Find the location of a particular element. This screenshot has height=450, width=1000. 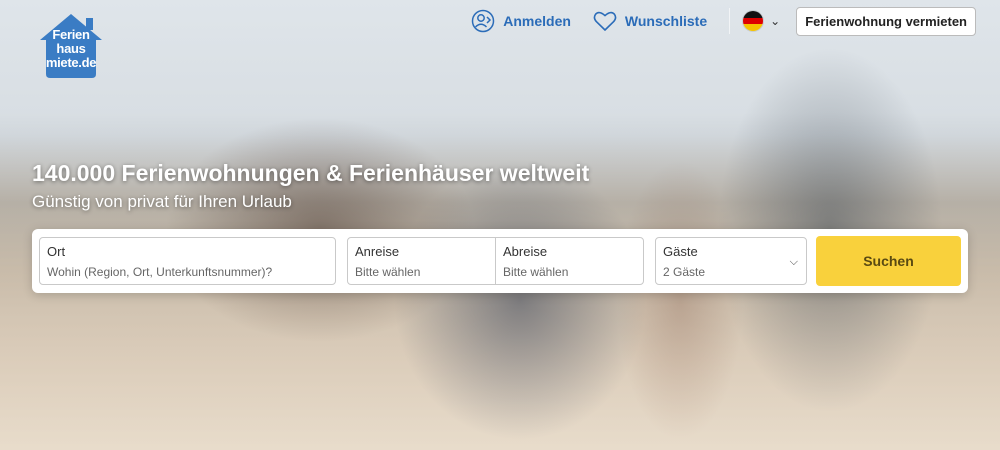

login-label: Anmelden is located at coordinates (537, 21).